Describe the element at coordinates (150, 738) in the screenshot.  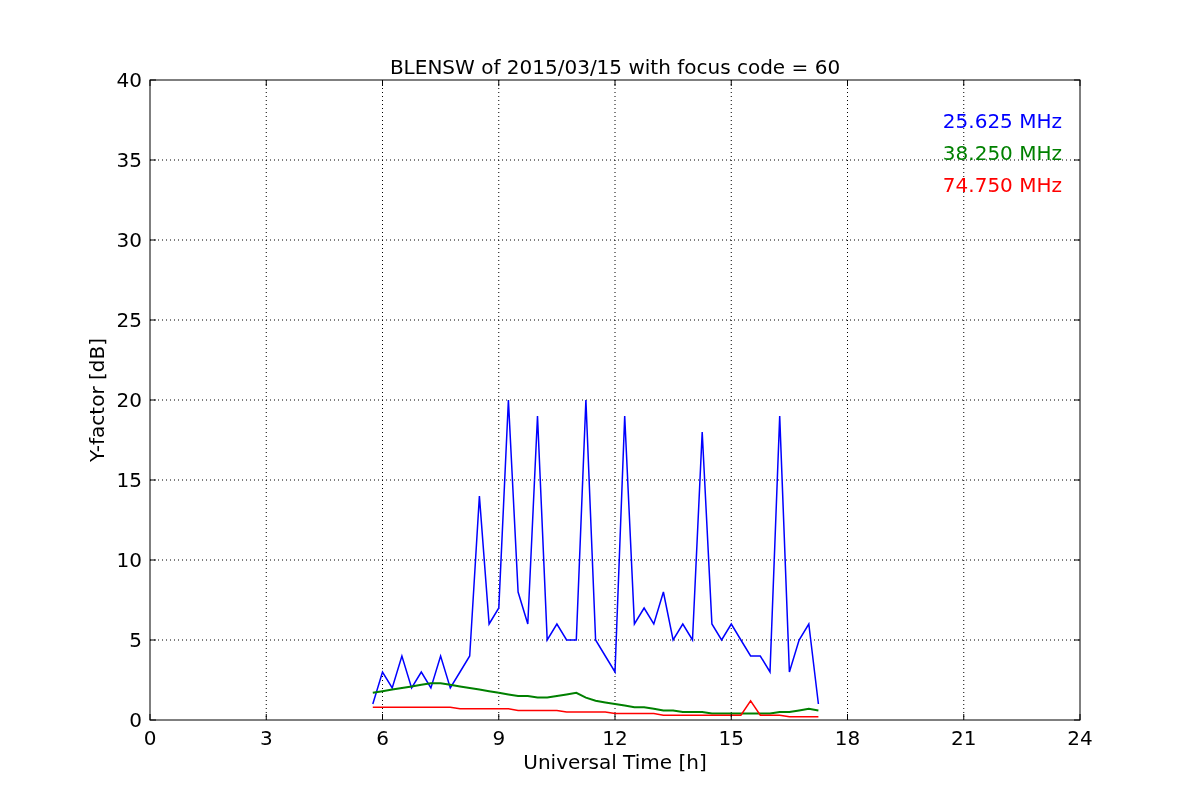
I see `x-tick-label: 0` at that location.